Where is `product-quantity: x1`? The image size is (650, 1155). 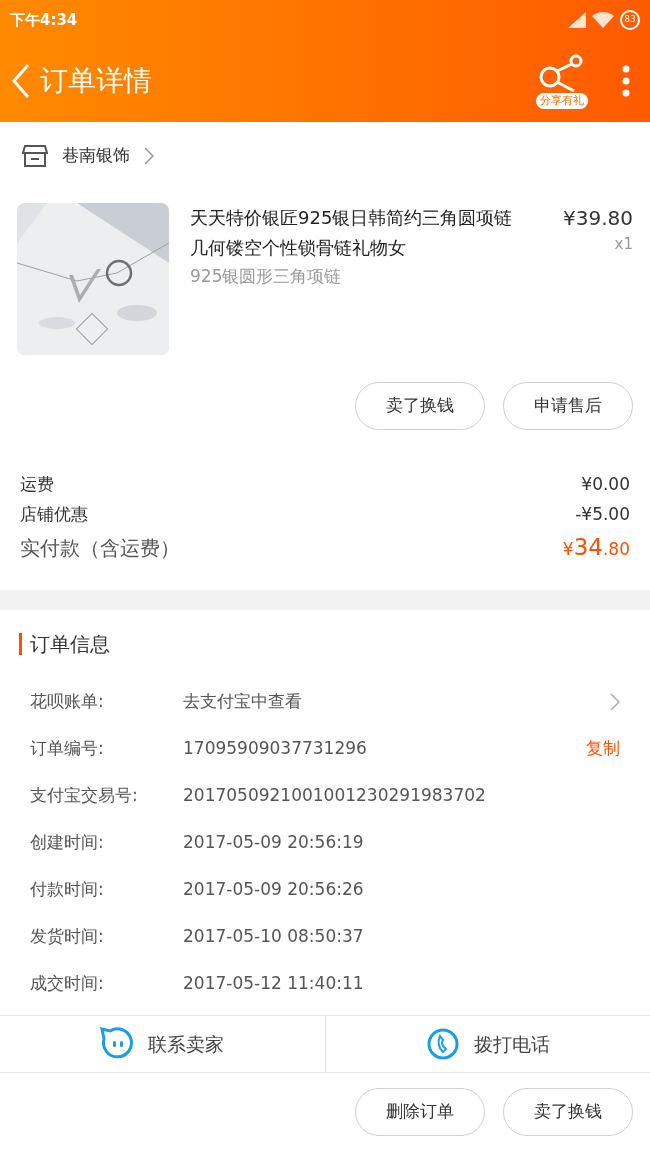
product-quantity: x1 is located at coordinates (623, 244).